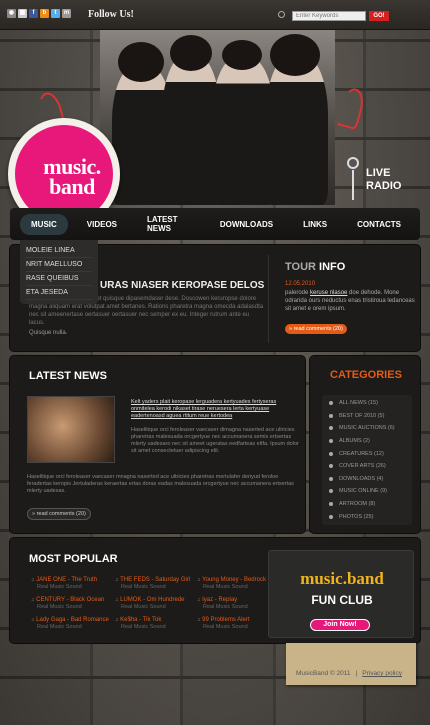 Image resolution: width=430 pixels, height=725 pixels. What do you see at coordinates (370, 453) in the screenshot?
I see `category-item: CREATURES (12)` at bounding box center [370, 453].